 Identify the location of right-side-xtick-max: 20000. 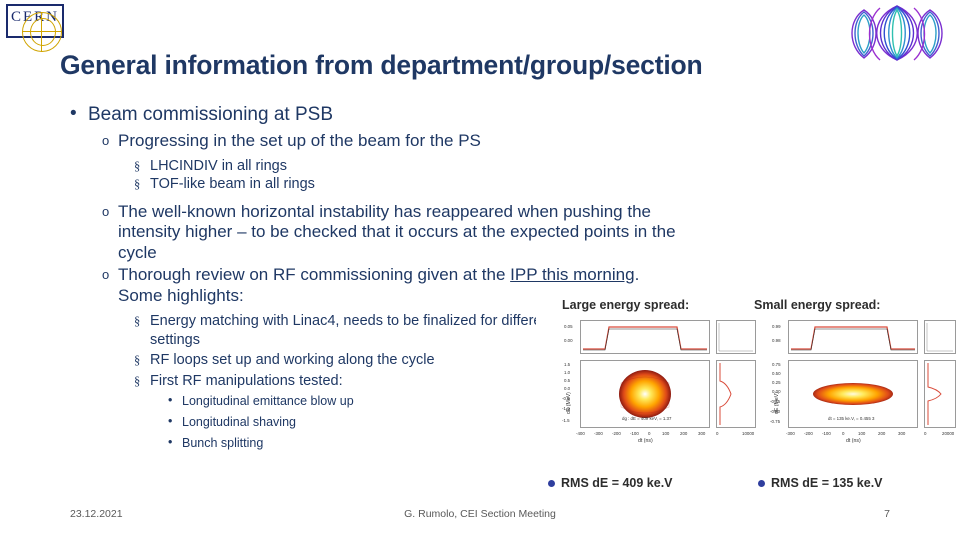
(948, 433).